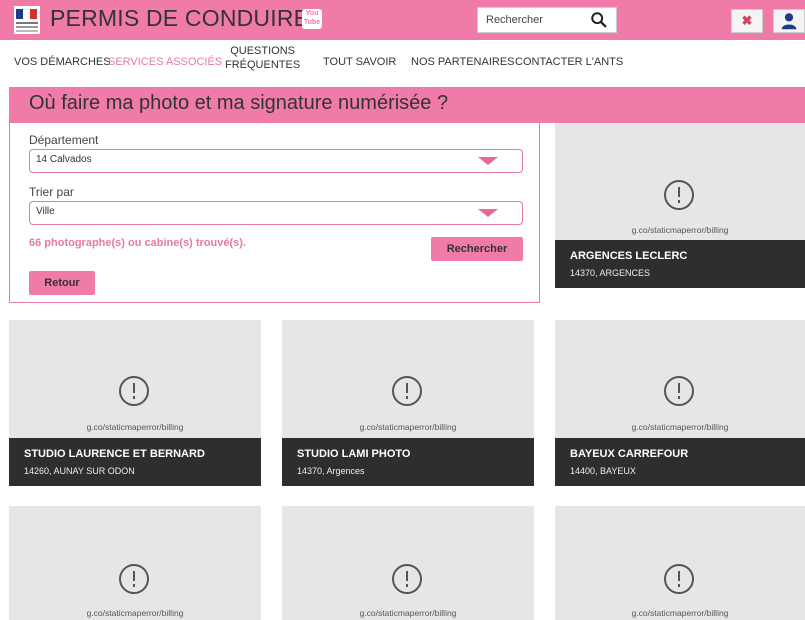 This screenshot has width=805, height=620. What do you see at coordinates (114, 454) in the screenshot?
I see `location-name: STUDIO LAURENCE ET BERNARD` at bounding box center [114, 454].